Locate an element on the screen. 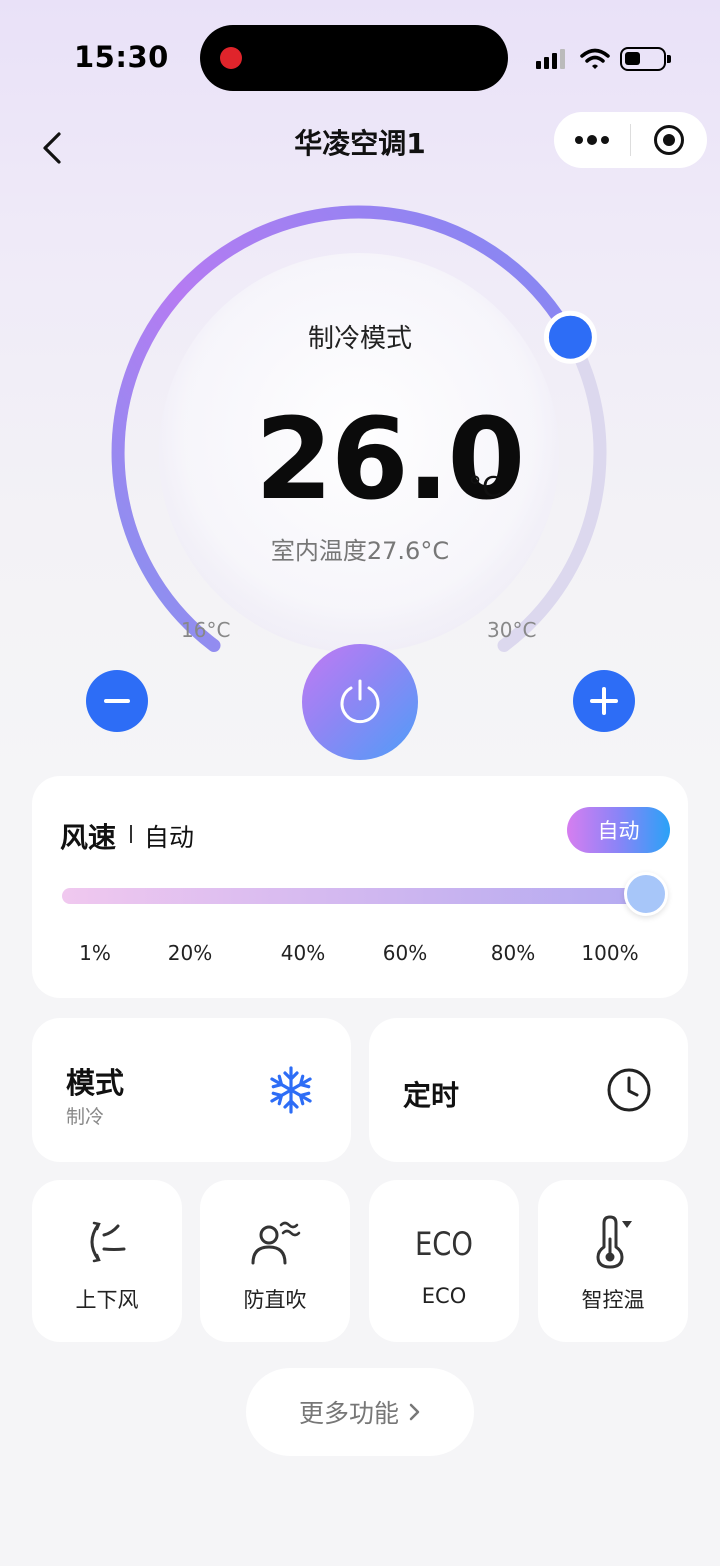 Image resolution: width=720 pixels, height=1566 pixels. timer-card-title: 定时 is located at coordinates (431, 1095).